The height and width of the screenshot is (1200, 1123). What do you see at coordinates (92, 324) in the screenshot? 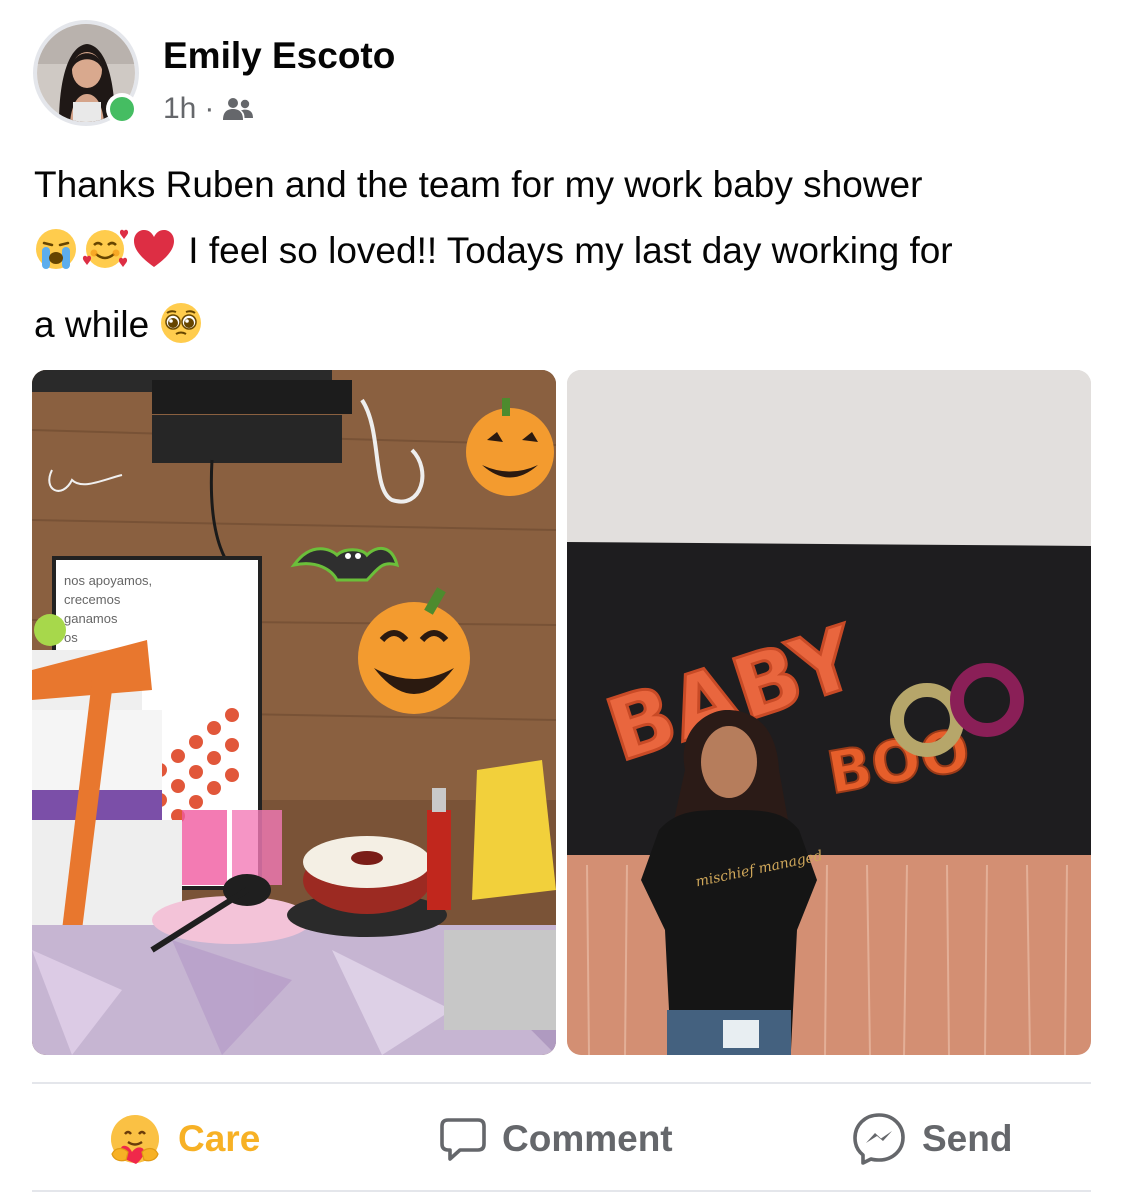
I see `post-text-line-3-text: a while` at bounding box center [92, 324].